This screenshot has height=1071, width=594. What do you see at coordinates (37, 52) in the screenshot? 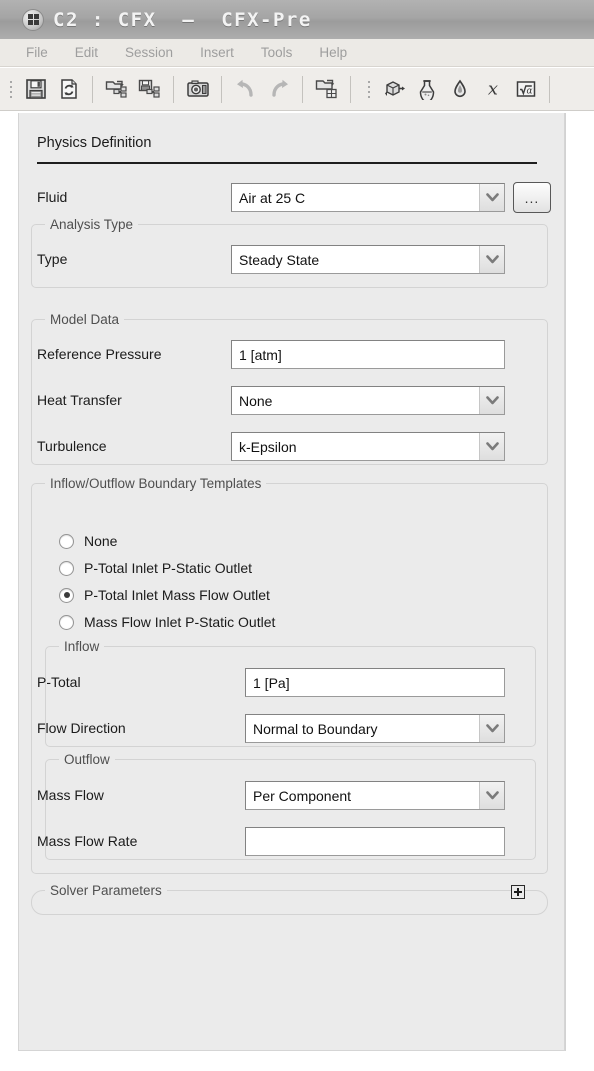
I see `menu-item-file: File` at bounding box center [37, 52].